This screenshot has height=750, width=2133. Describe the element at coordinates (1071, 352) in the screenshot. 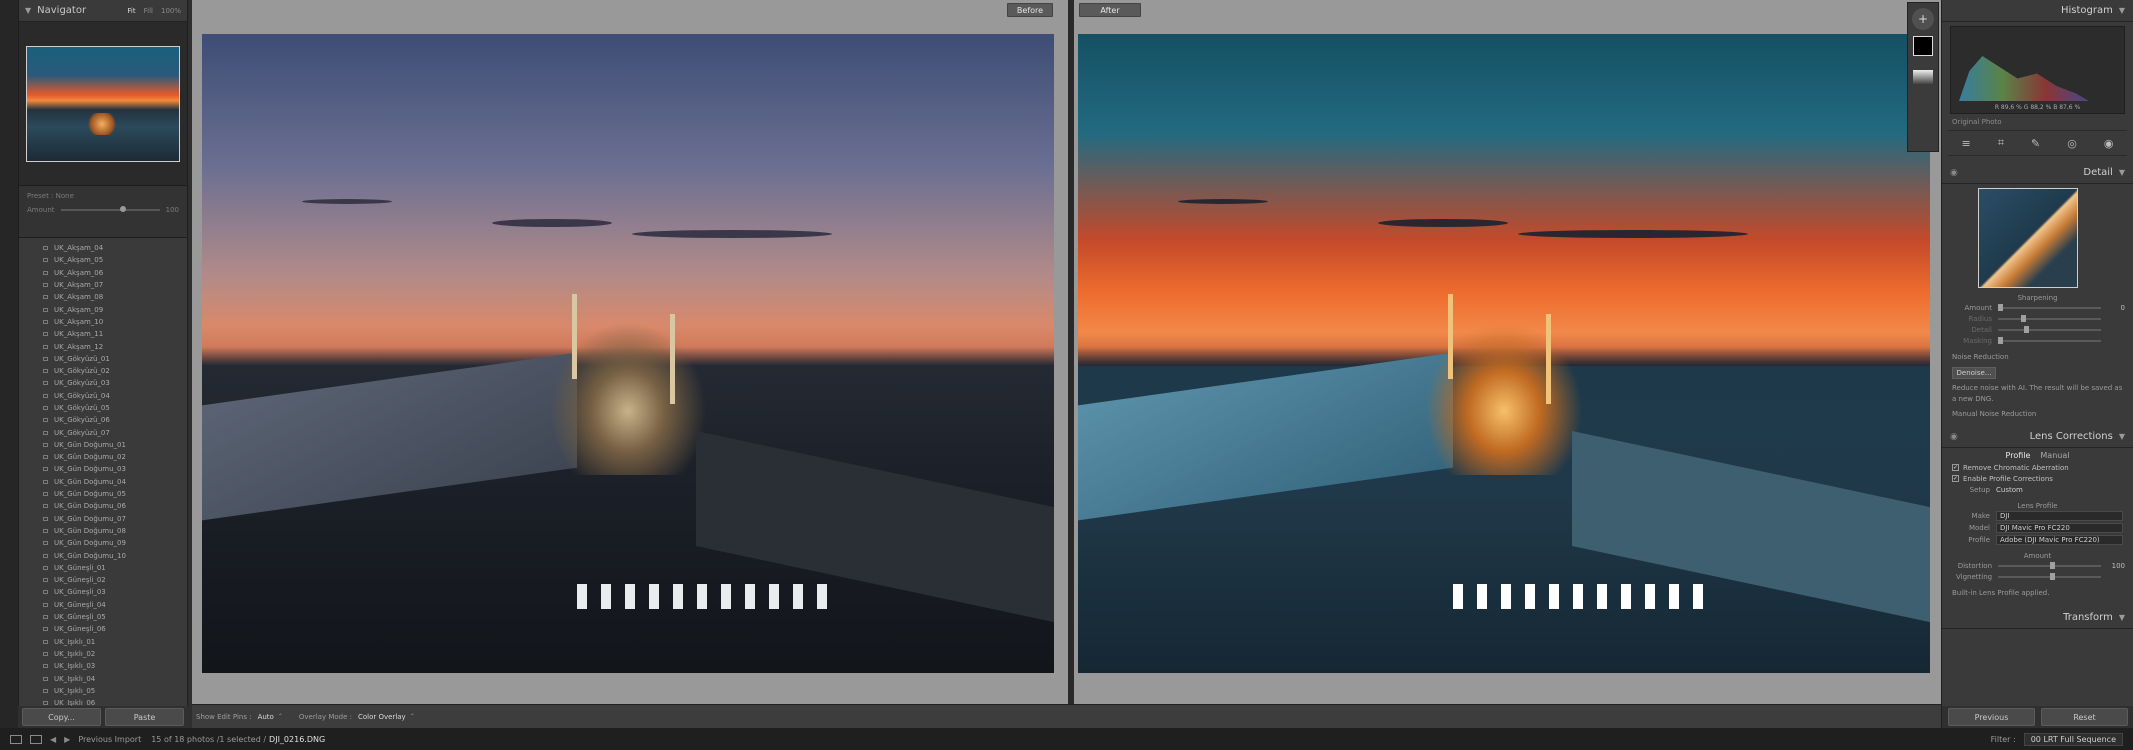

I see `compare-divider` at that location.